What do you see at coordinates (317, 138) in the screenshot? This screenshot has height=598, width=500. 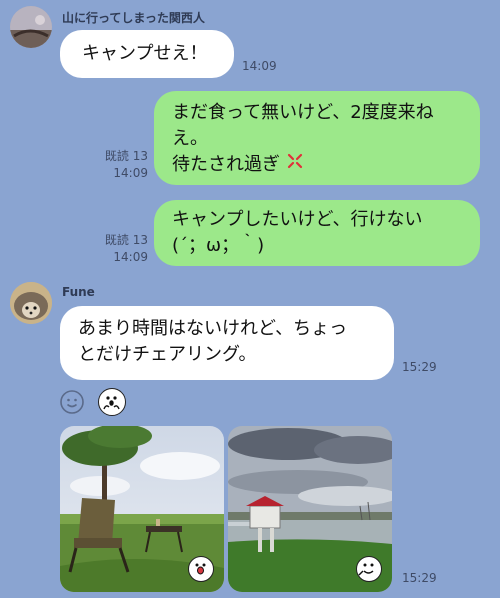 I see `message-bubble: まだ食って無いけど、2度度来ね え。 待たされ過ぎ` at bounding box center [317, 138].